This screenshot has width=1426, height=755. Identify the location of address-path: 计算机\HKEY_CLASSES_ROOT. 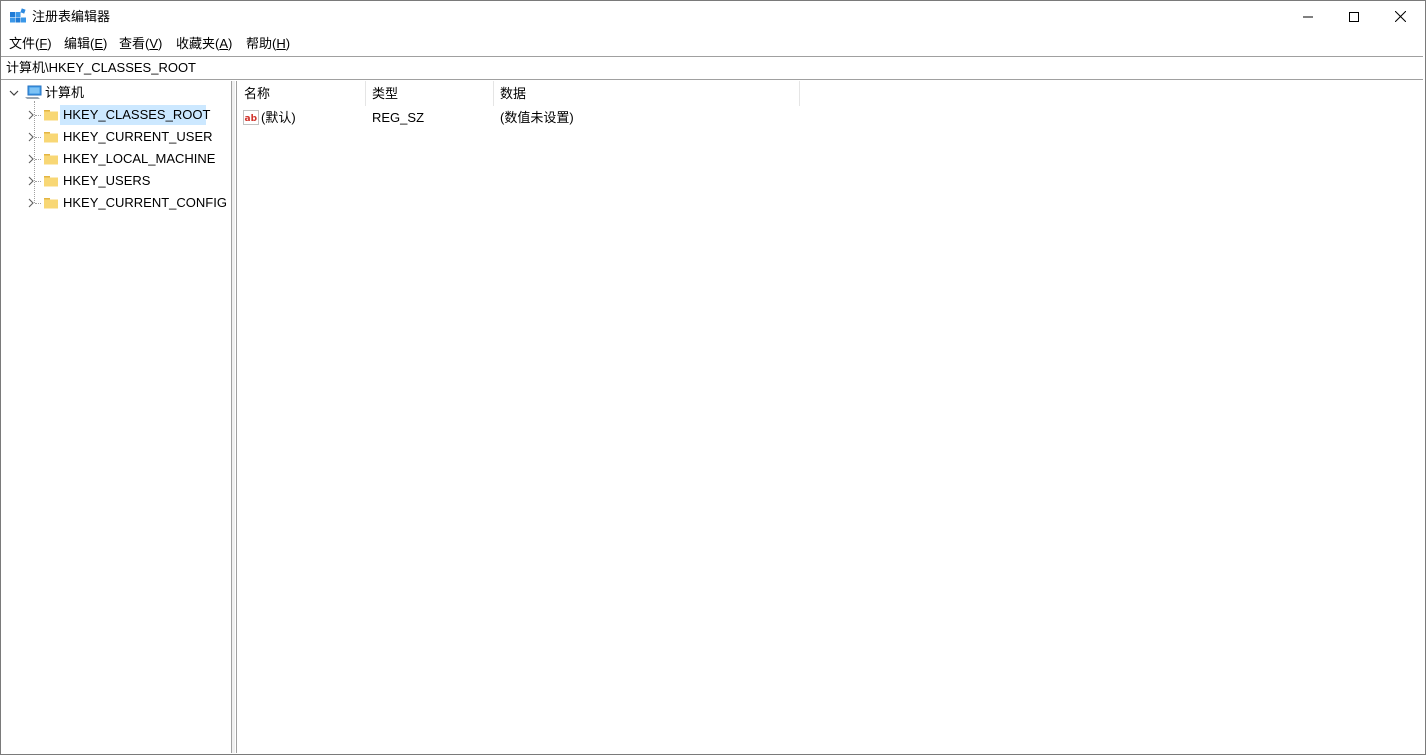
(101, 68).